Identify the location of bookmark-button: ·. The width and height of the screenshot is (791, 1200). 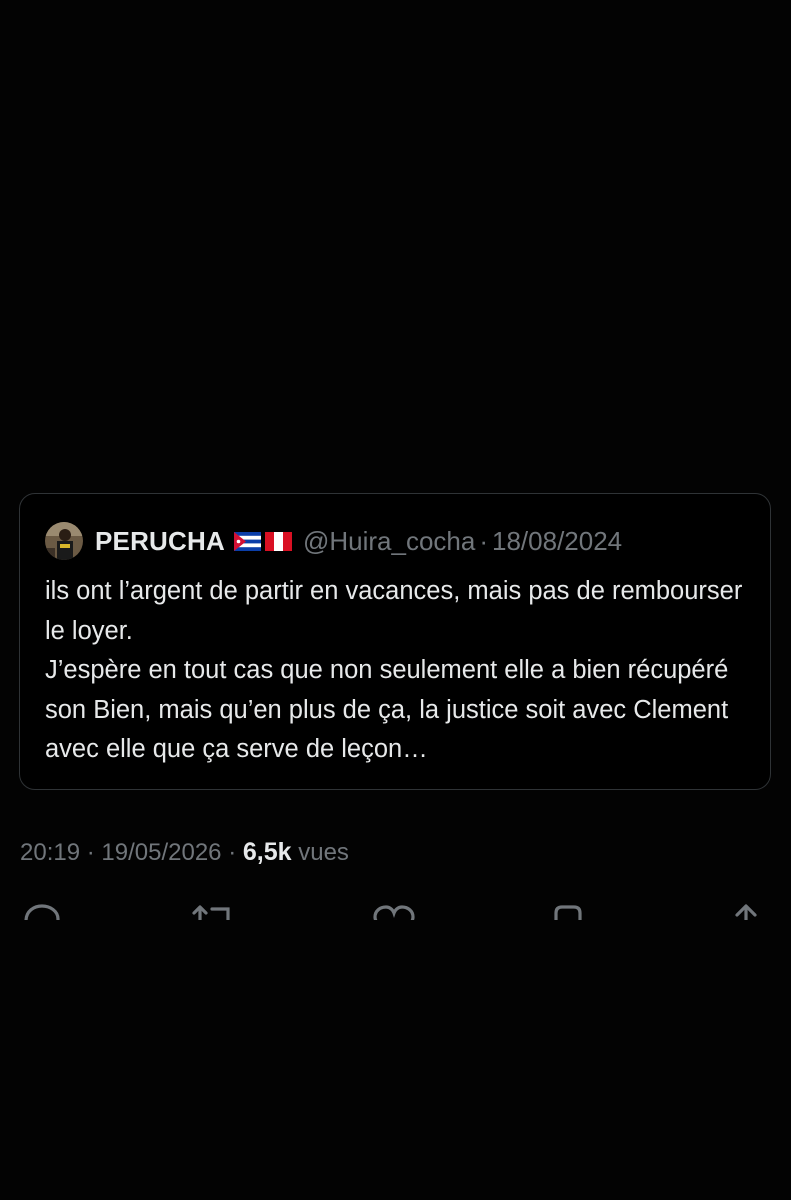
(578, 911).